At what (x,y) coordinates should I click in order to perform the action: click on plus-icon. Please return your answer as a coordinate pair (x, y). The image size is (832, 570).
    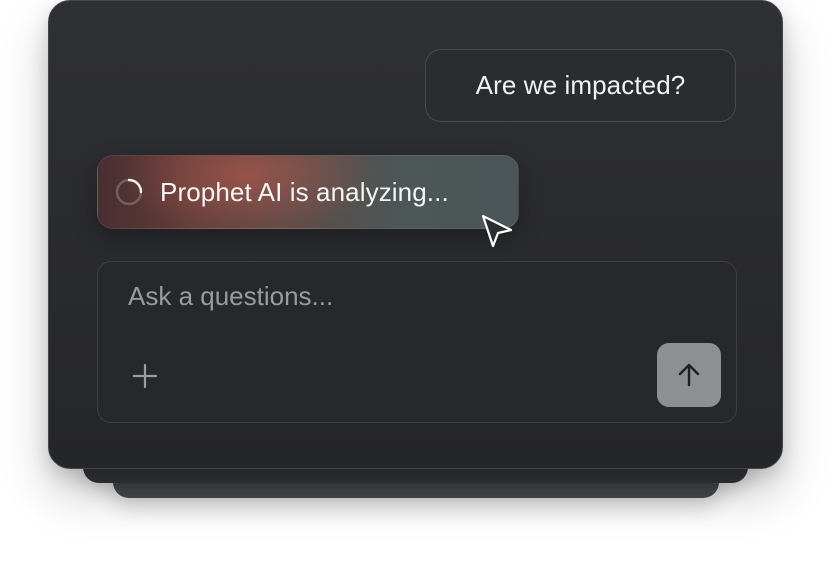
    Looking at the image, I should click on (145, 376).